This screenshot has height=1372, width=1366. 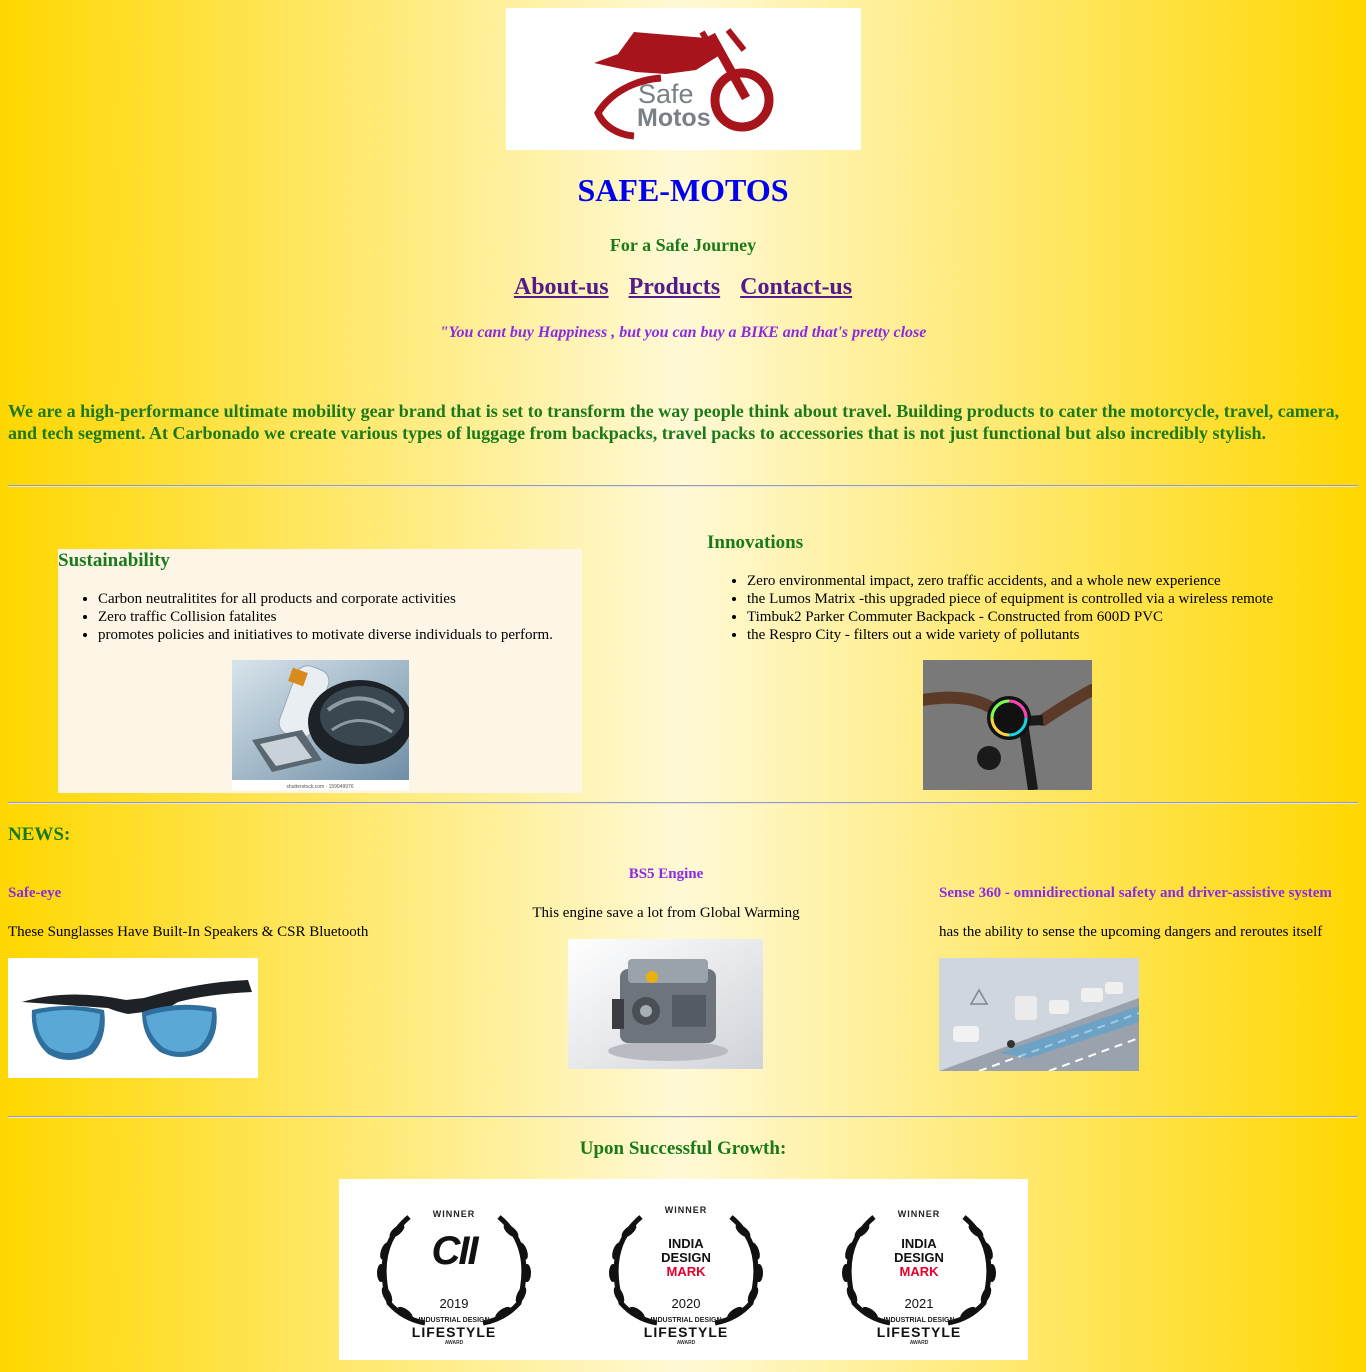 I want to click on sunglasses-image, so click(x=133, y=1018).